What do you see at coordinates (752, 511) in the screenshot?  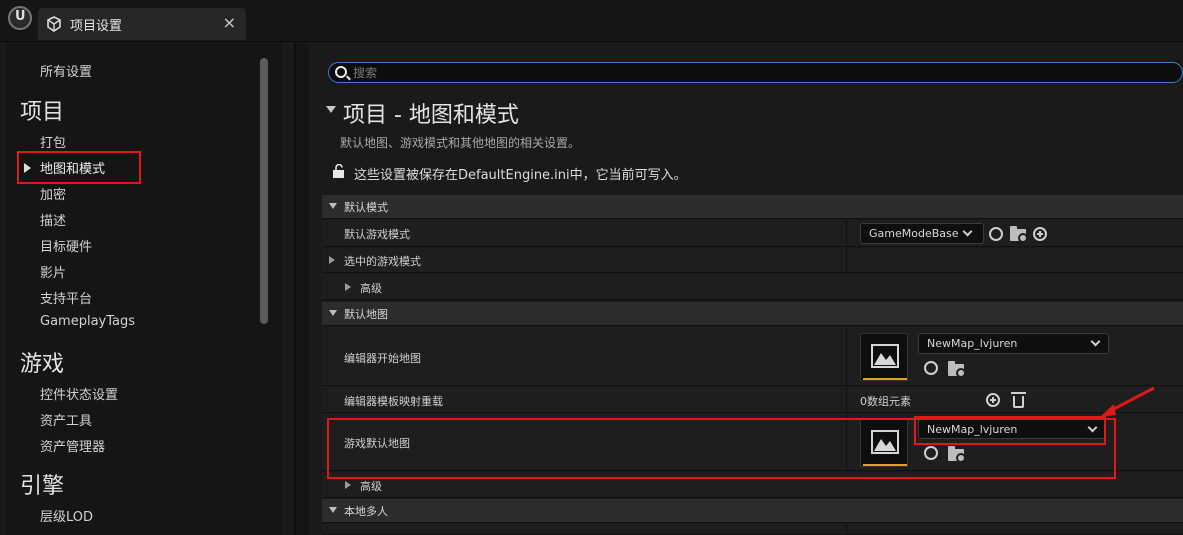 I see `category-local-multiplayer: 本地多人` at bounding box center [752, 511].